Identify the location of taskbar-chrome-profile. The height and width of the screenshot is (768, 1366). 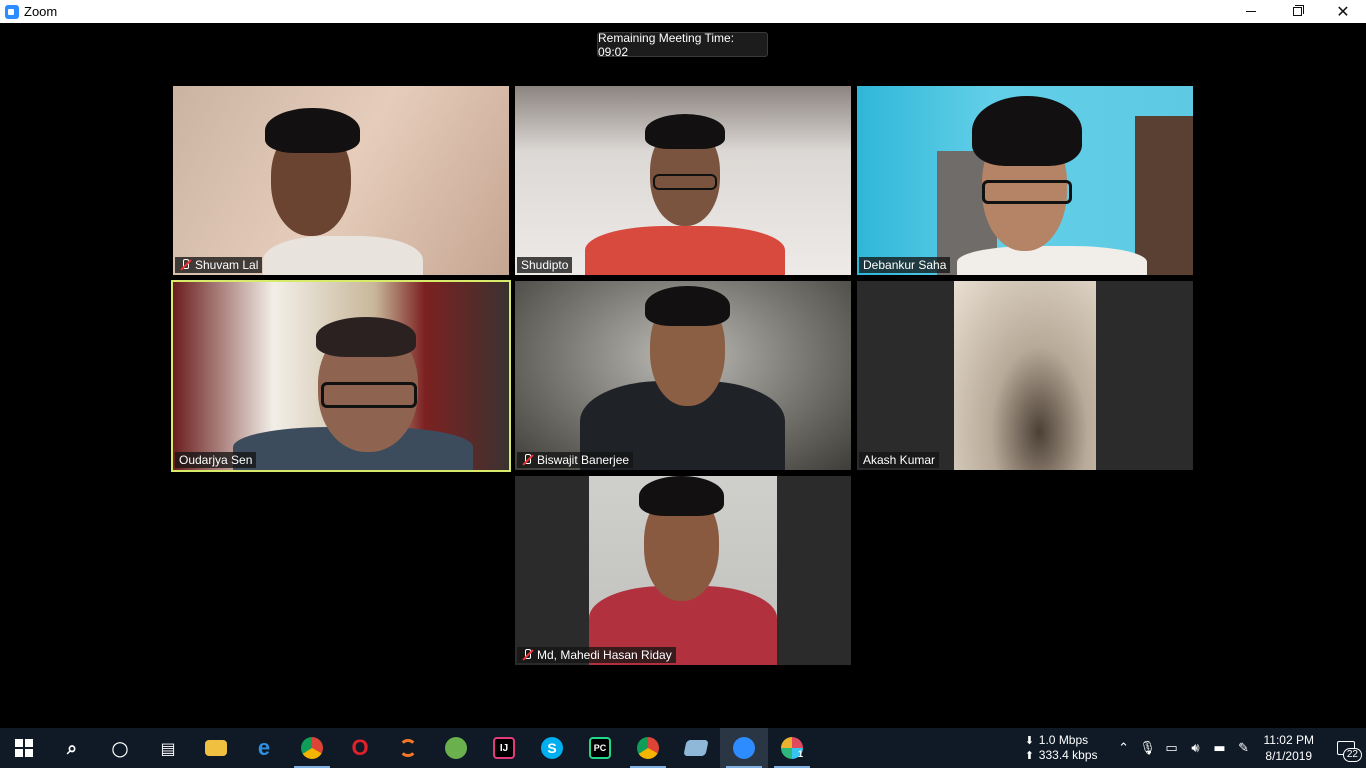
(648, 748).